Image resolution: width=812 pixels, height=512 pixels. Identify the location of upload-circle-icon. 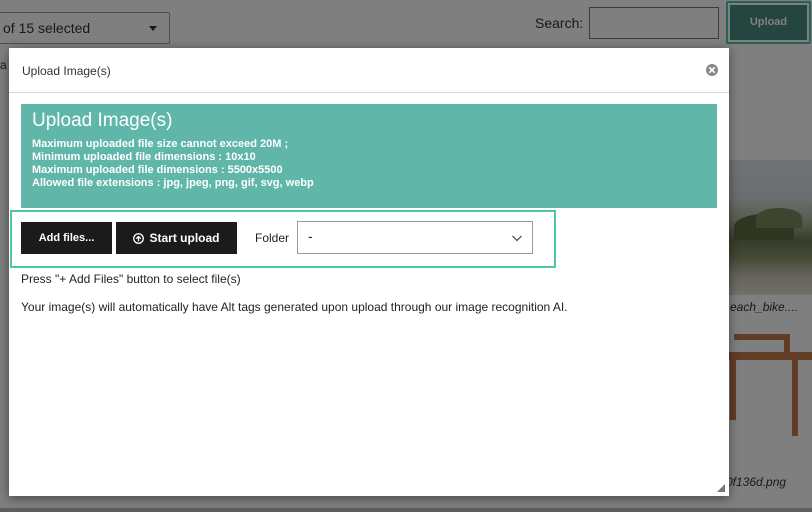
(139, 238).